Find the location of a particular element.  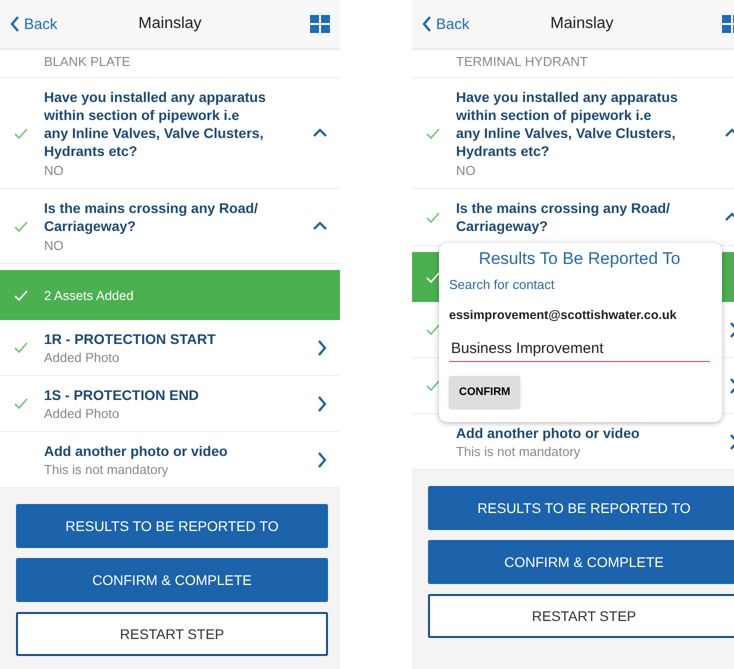

field-label: Search for contact is located at coordinates (502, 284).